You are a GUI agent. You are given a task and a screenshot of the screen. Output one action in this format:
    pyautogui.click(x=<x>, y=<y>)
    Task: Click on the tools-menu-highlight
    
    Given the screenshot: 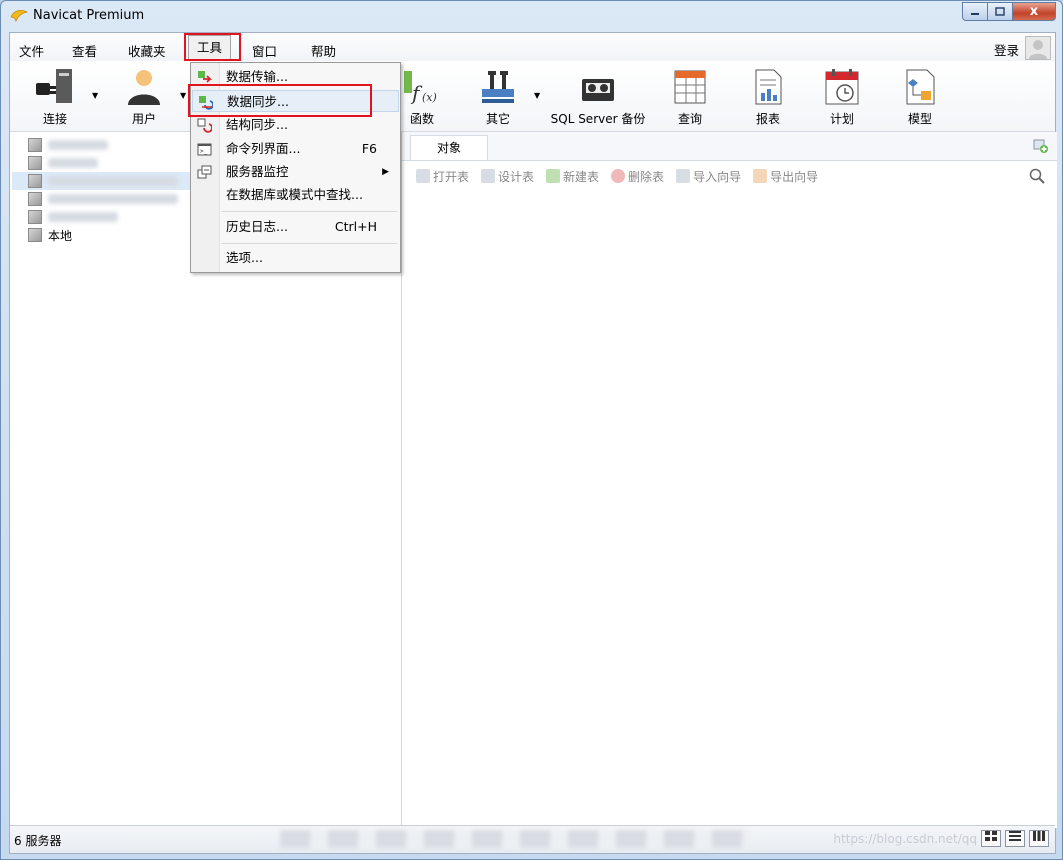 What is the action you would take?
    pyautogui.click(x=212, y=47)
    